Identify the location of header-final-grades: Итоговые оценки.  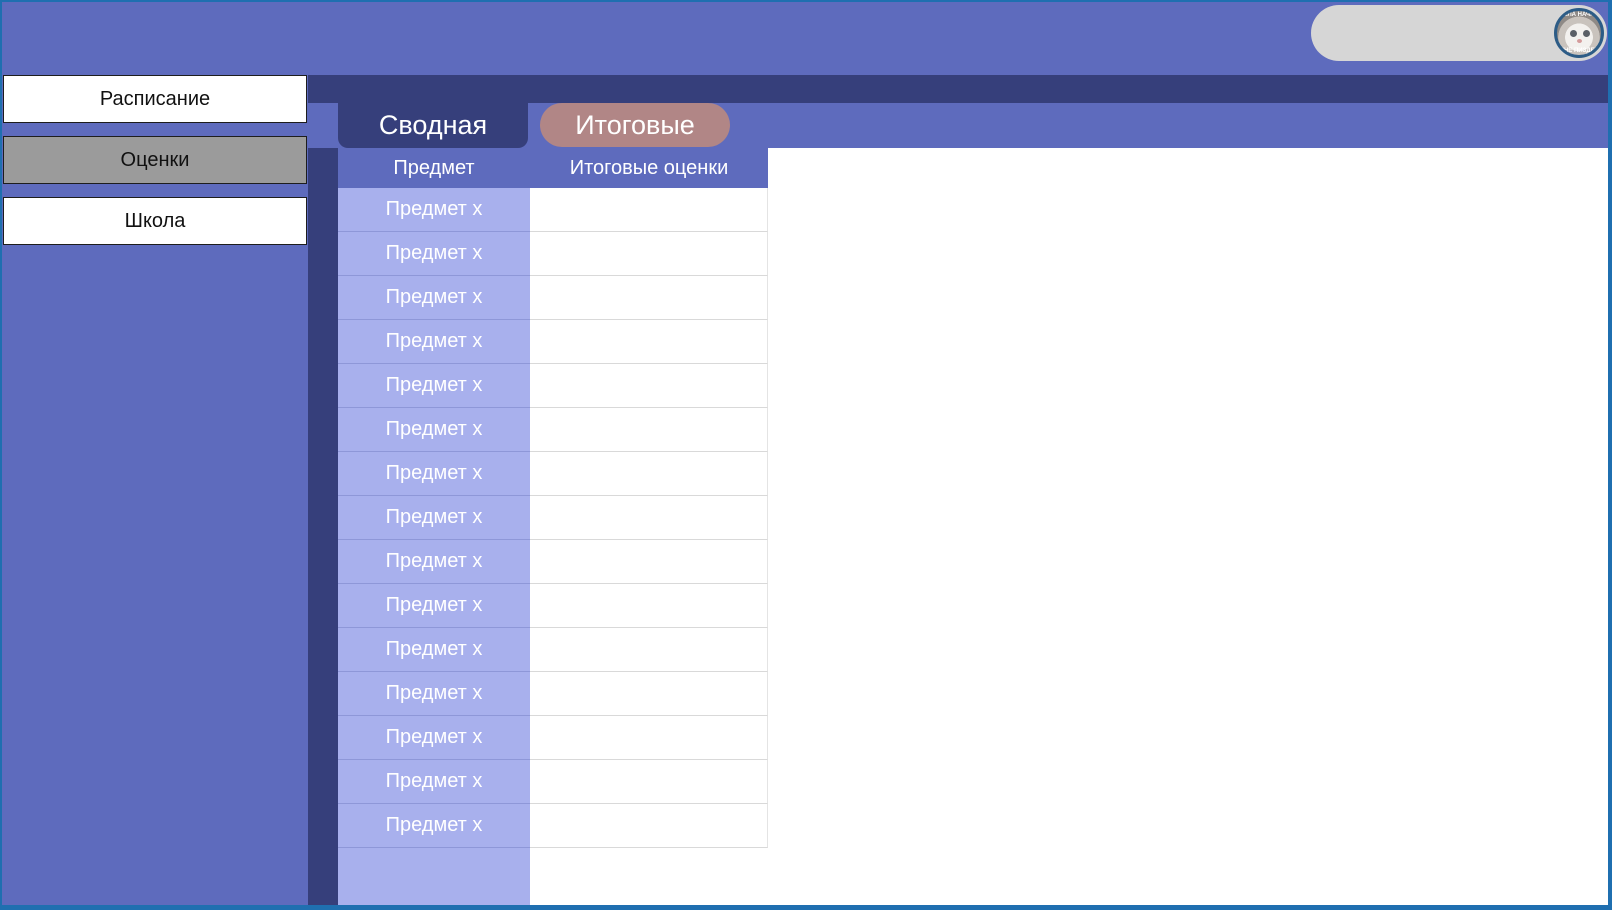
(649, 167).